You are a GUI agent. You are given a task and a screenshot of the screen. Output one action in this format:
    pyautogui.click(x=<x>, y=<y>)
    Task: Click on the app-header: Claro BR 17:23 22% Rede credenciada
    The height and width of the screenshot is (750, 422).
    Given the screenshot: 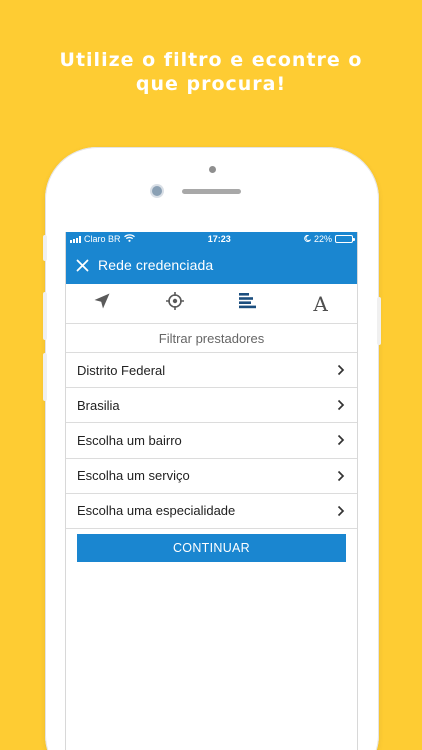 What is the action you would take?
    pyautogui.click(x=211, y=258)
    